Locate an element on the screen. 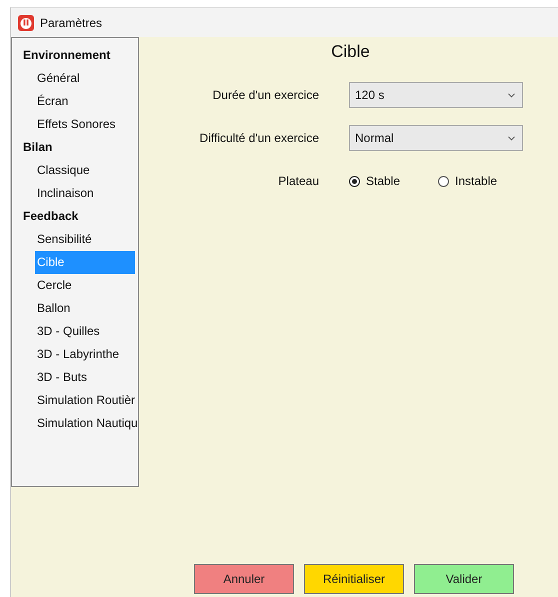 The height and width of the screenshot is (597, 558). panel-title: Cible is located at coordinates (350, 52).